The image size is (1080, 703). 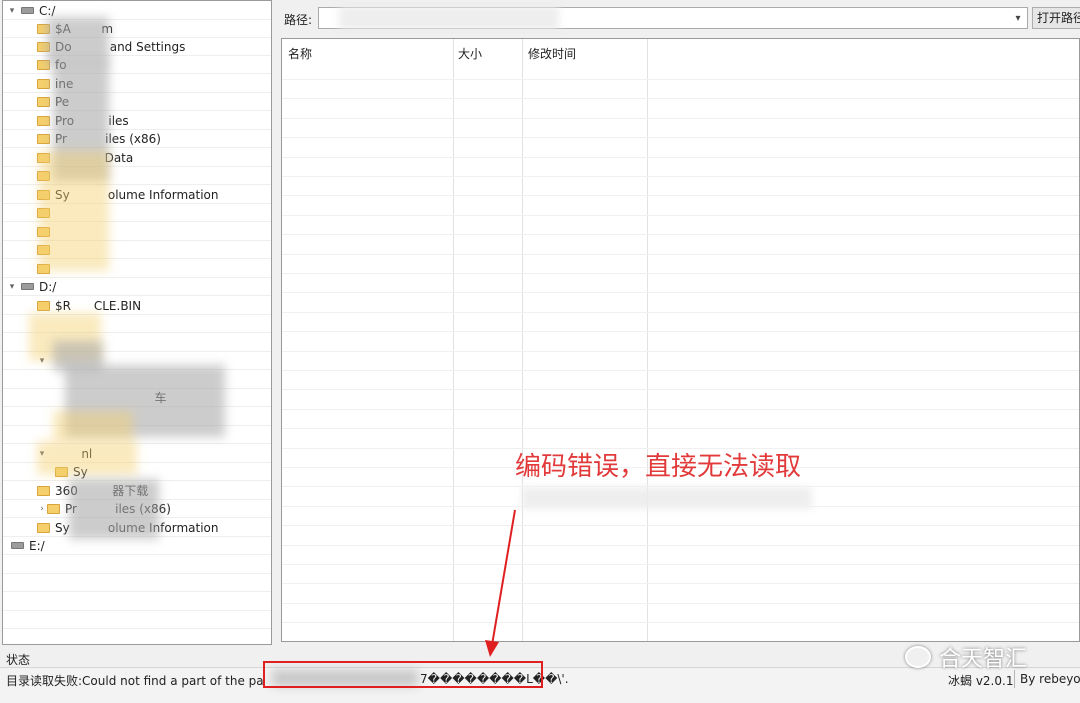 I want to click on status-message: 目录读取失败:Could not find a part of the pa, so click(x=135, y=681).